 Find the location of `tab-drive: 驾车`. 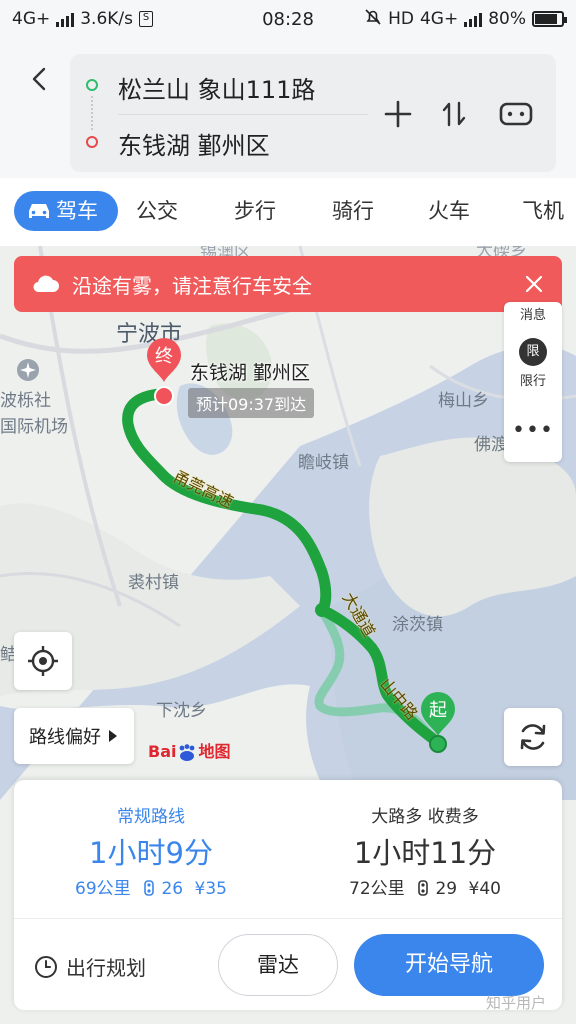

tab-drive: 驾车 is located at coordinates (66, 211).